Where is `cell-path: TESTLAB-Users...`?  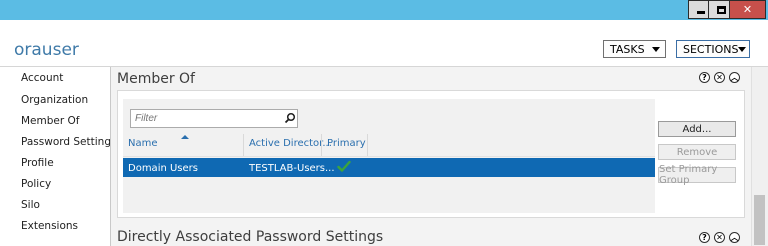 cell-path: TESTLAB-Users... is located at coordinates (292, 168).